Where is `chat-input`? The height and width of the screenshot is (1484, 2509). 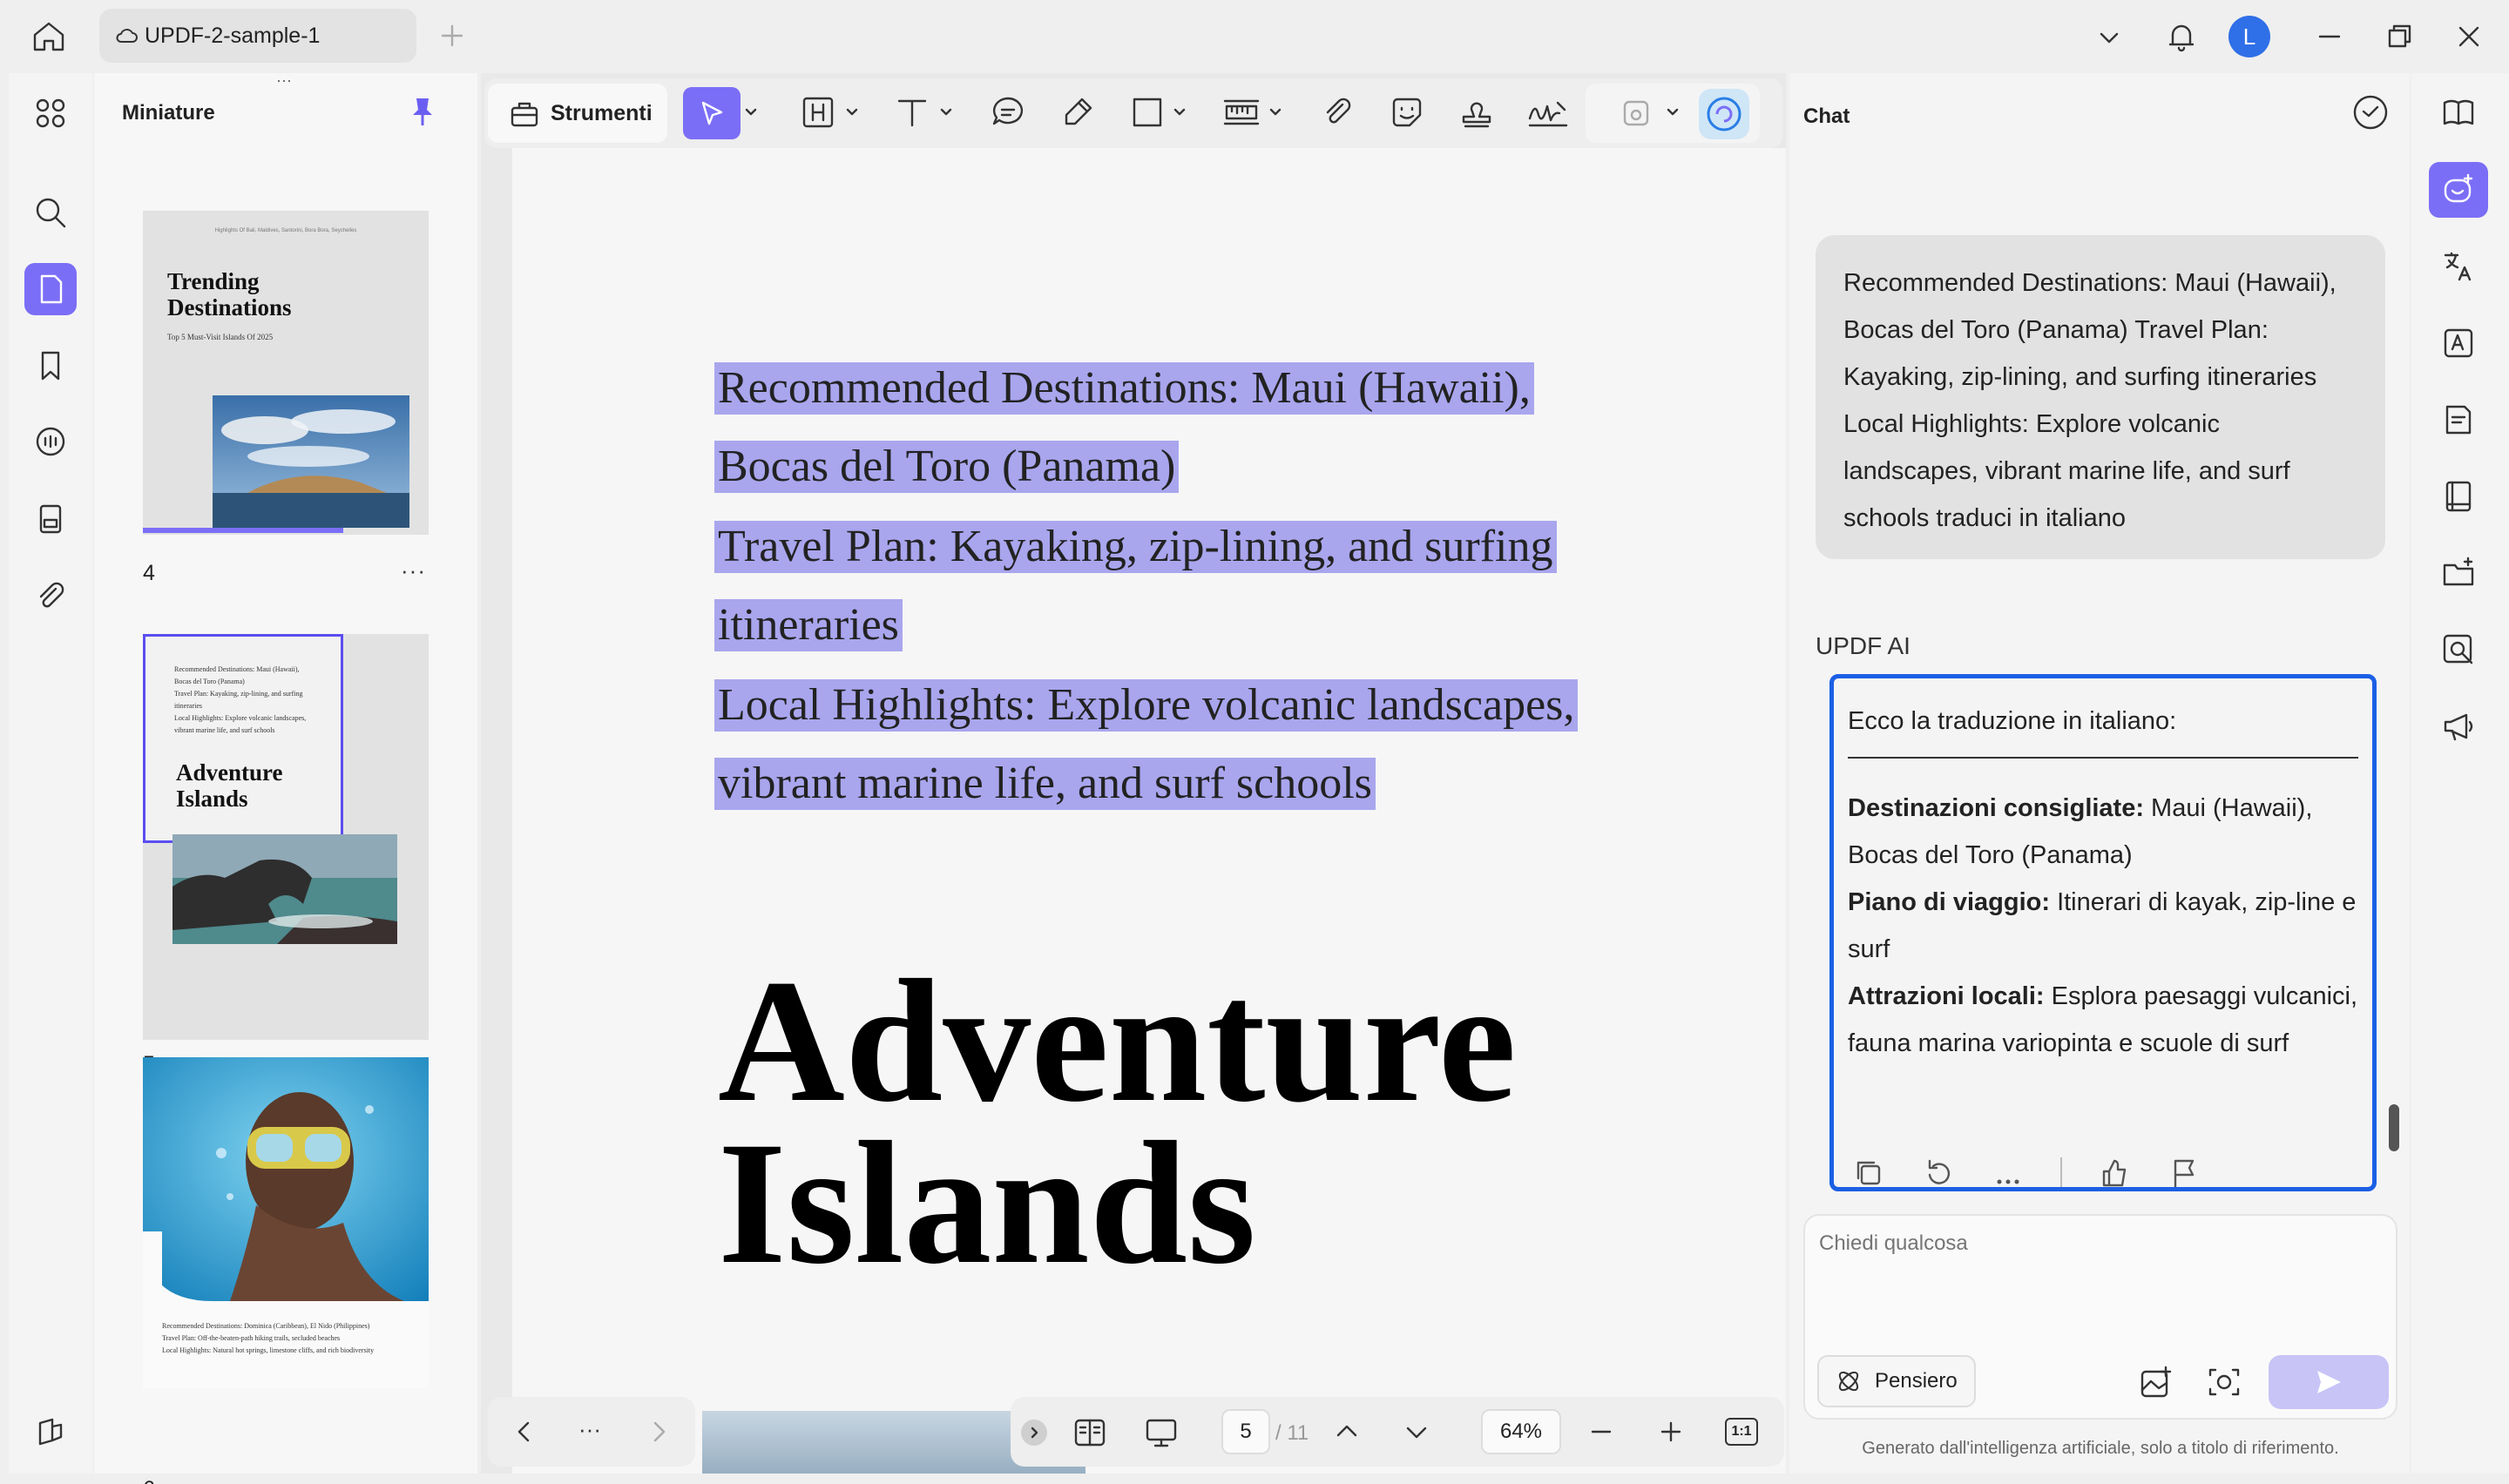
chat-input is located at coordinates (2101, 1281).